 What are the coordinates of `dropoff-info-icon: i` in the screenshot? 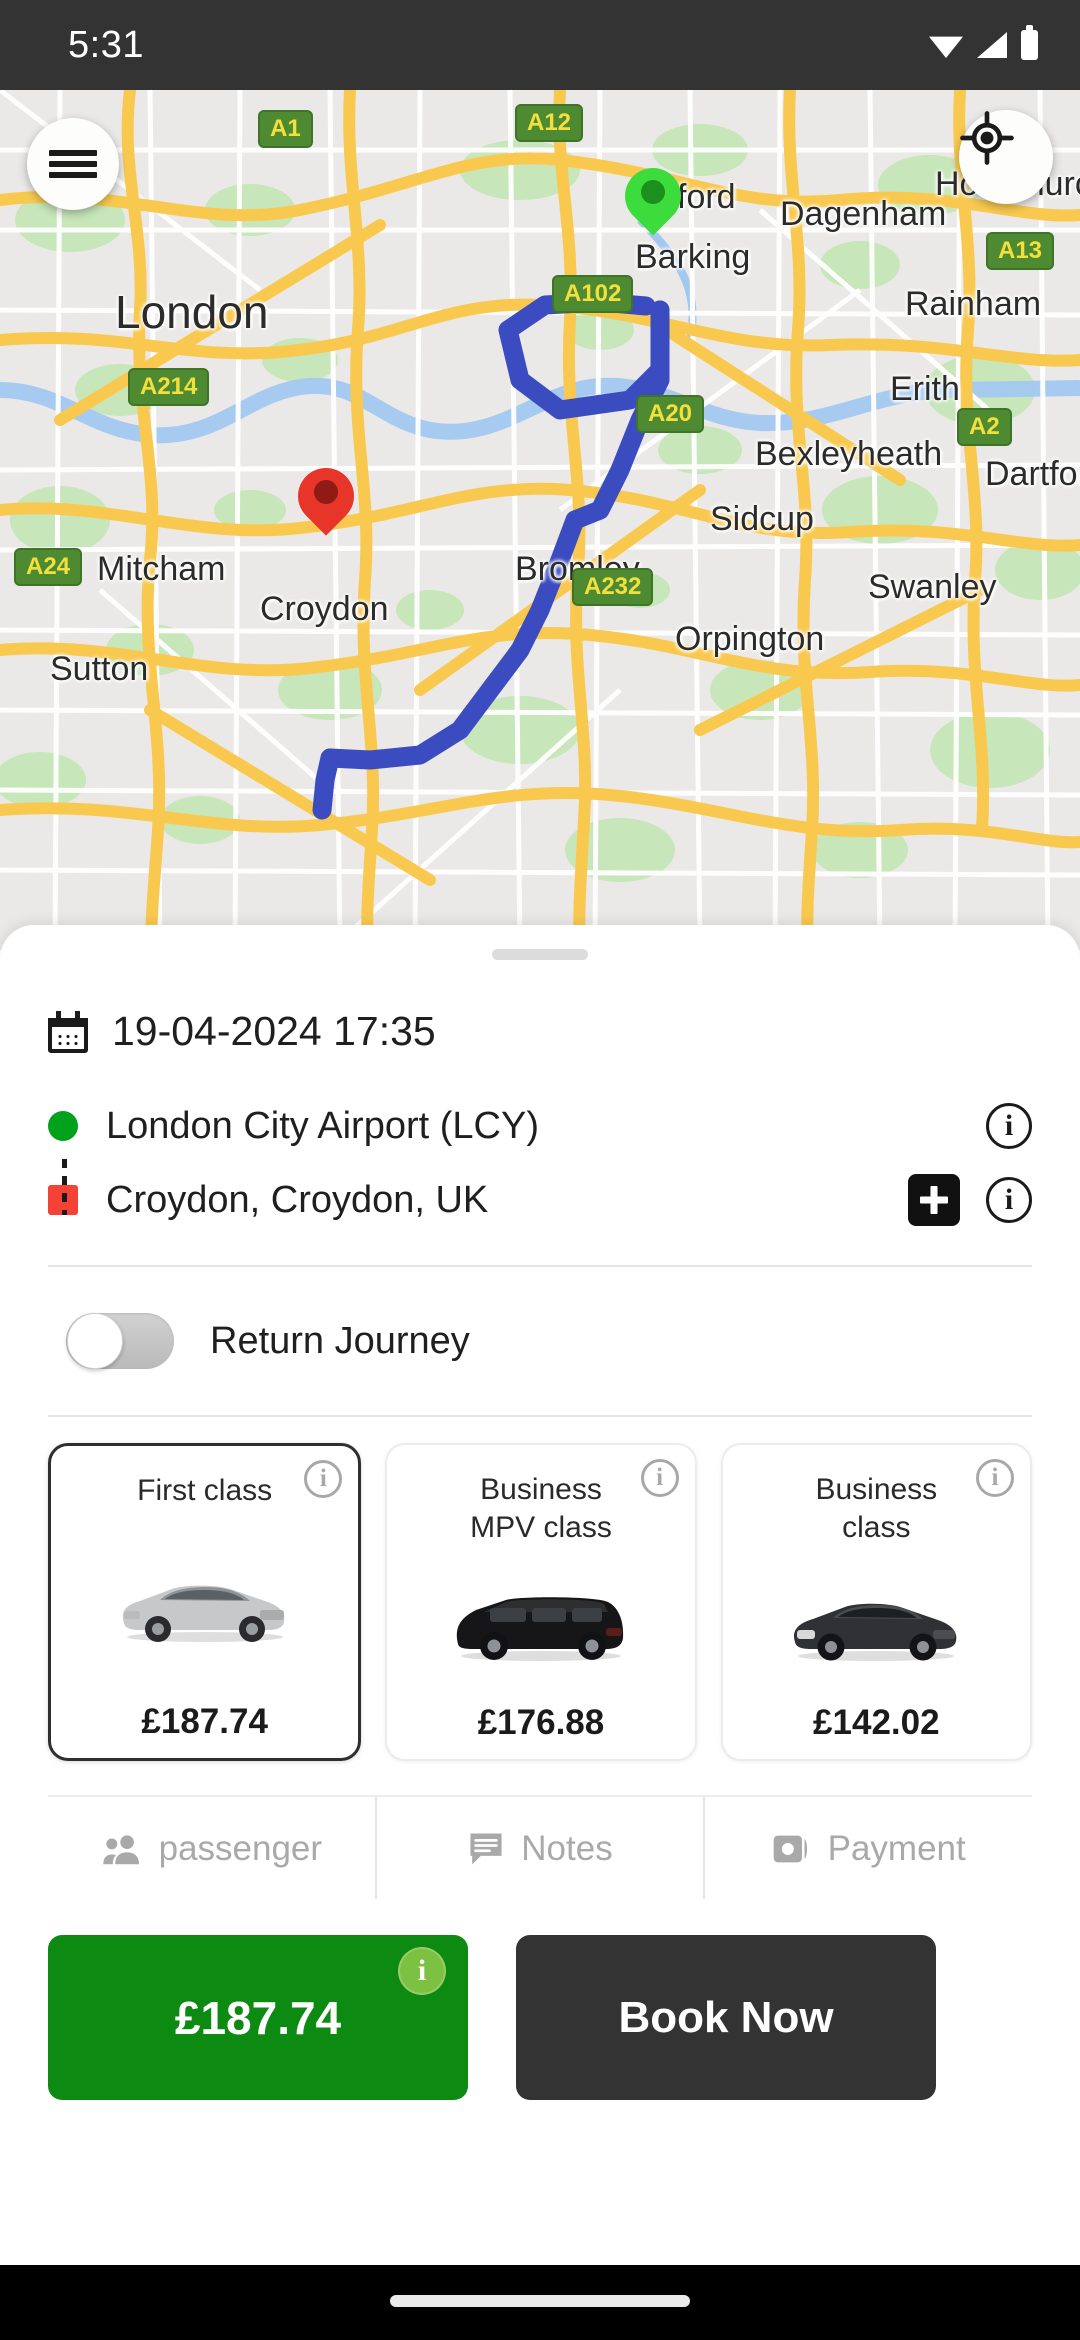 It's located at (1009, 1200).